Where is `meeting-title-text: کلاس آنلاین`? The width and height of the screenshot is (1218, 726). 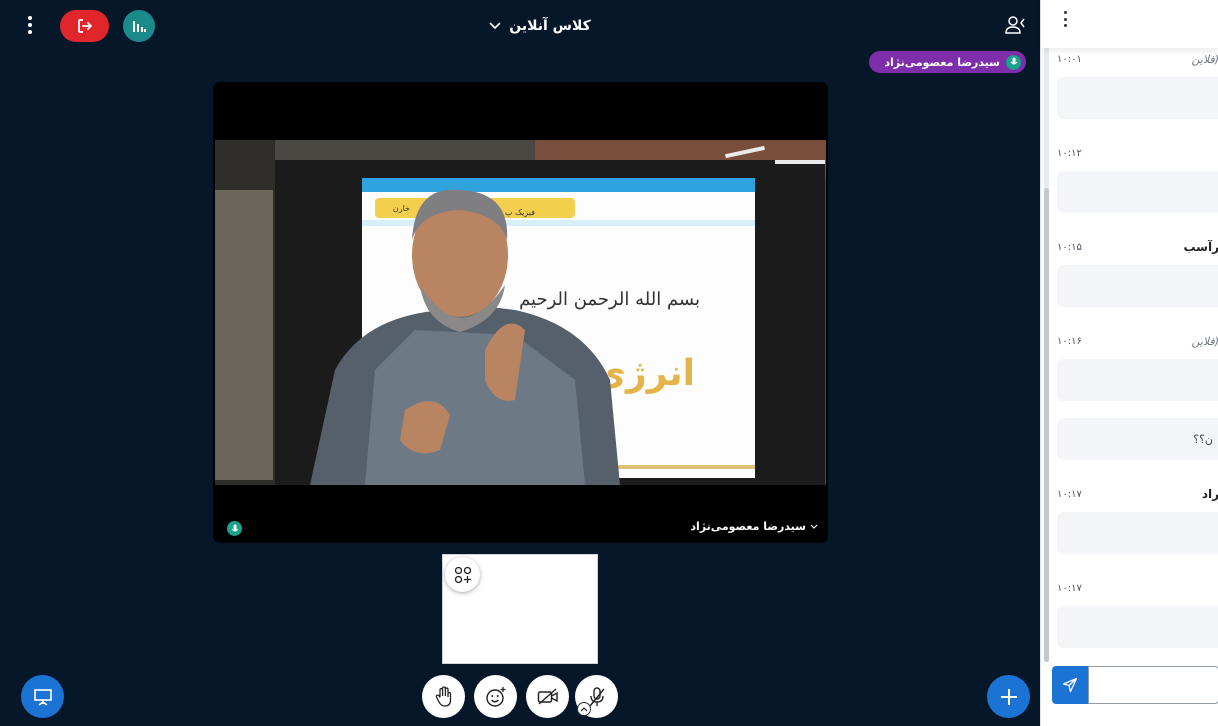
meeting-title-text: کلاس آنلاین is located at coordinates (550, 26).